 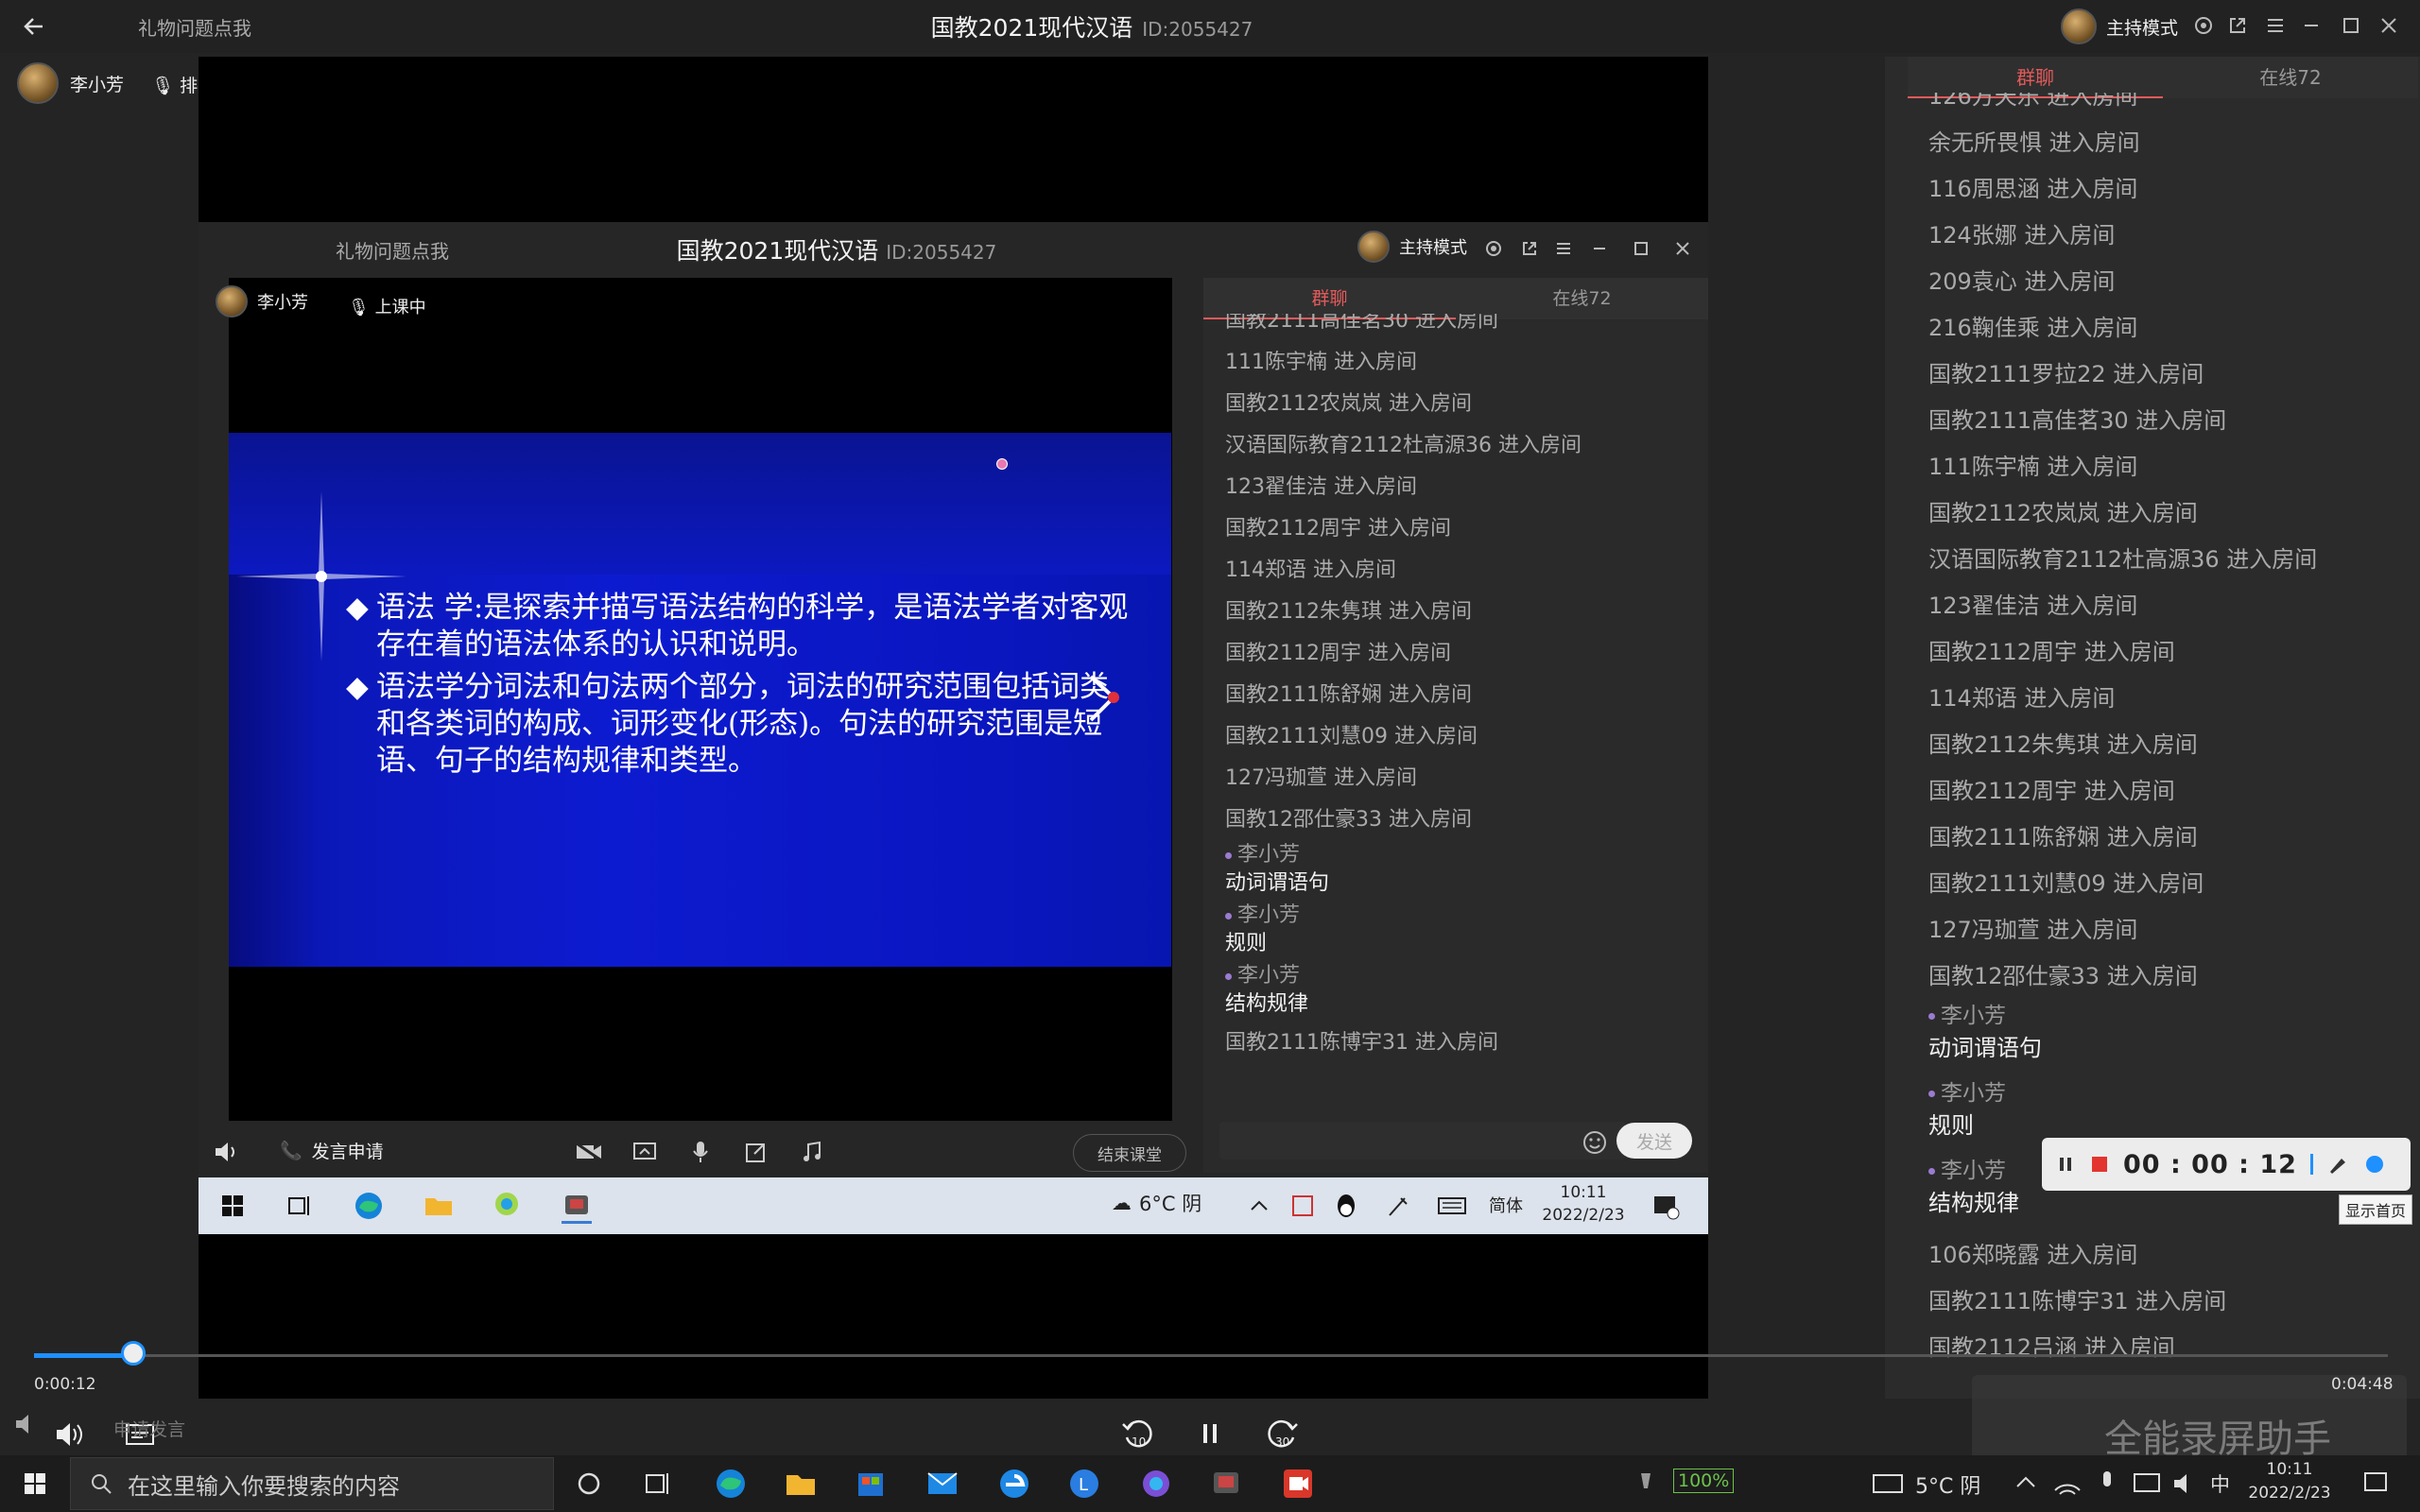 I want to click on menu-icon, so click(x=2275, y=25).